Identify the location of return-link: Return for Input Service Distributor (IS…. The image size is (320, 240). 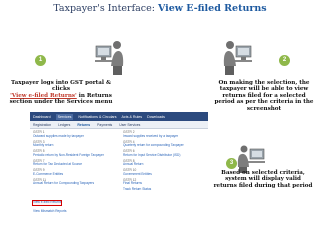
(164, 155).